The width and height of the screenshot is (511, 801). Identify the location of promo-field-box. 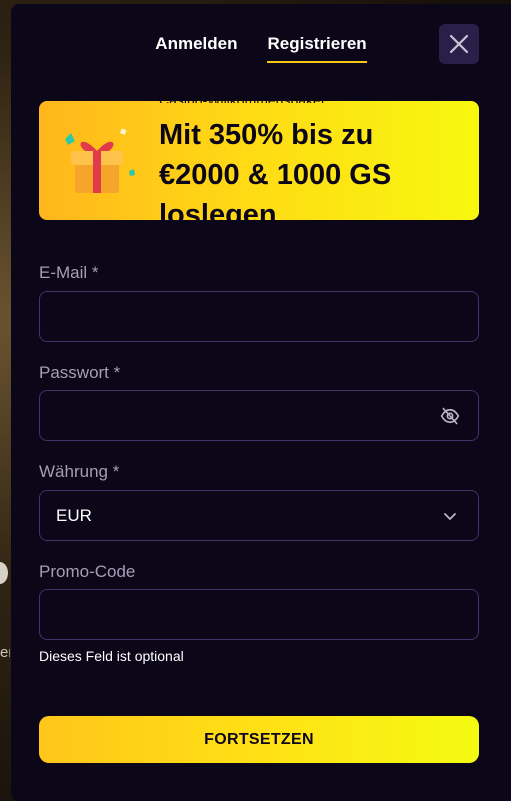
(259, 614).